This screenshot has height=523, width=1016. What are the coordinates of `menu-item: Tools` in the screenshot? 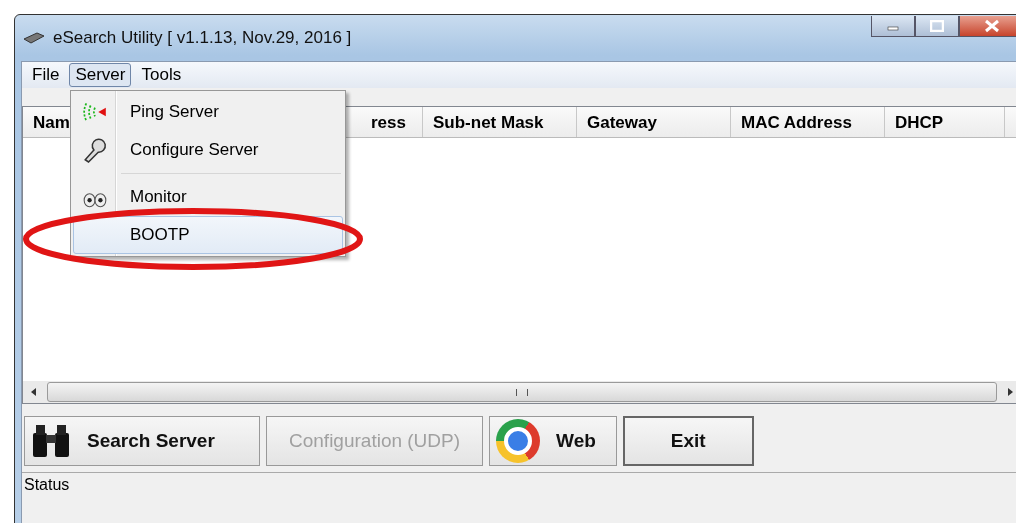 It's located at (161, 75).